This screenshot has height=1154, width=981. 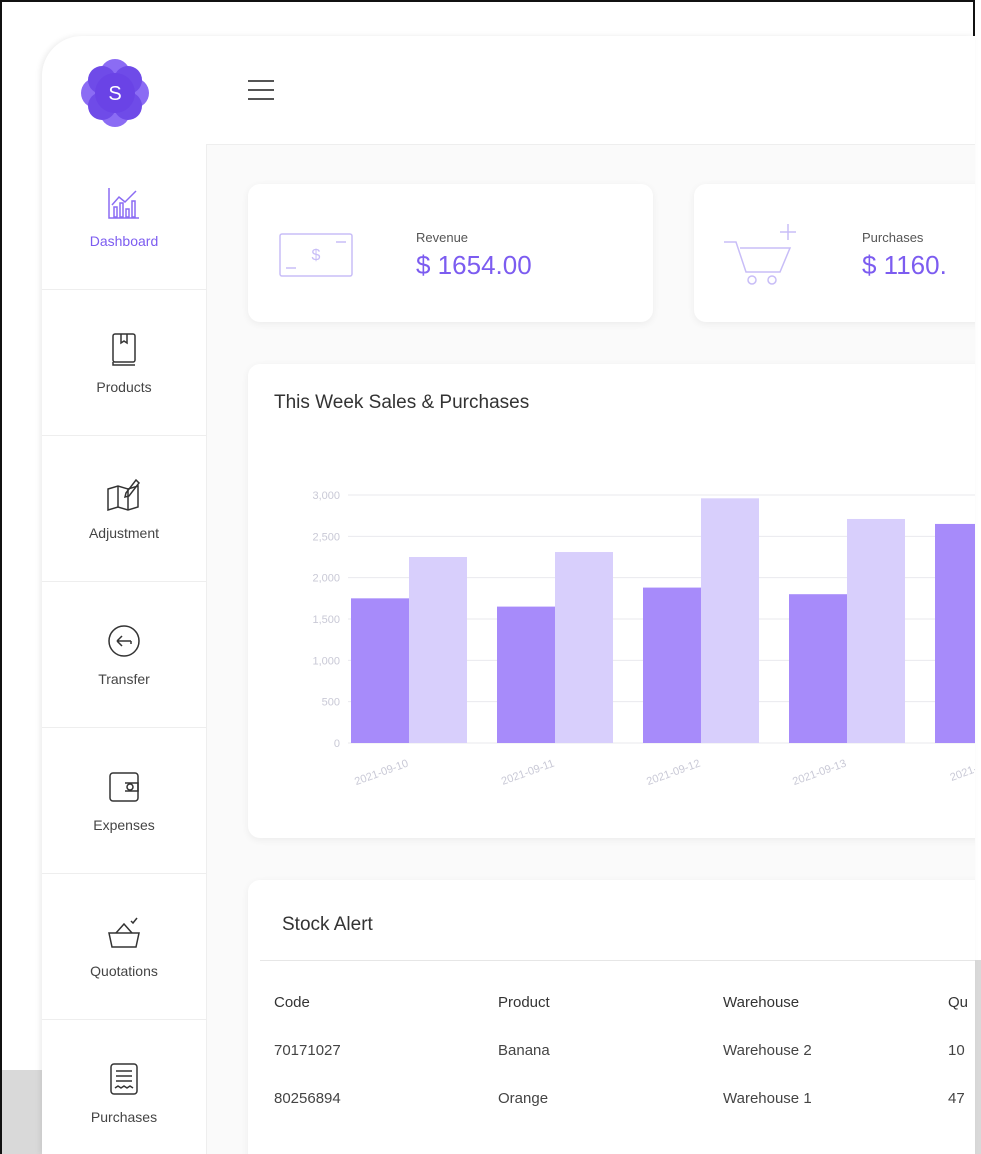 I want to click on sidebar-item-label: Transfer, so click(x=124, y=678).